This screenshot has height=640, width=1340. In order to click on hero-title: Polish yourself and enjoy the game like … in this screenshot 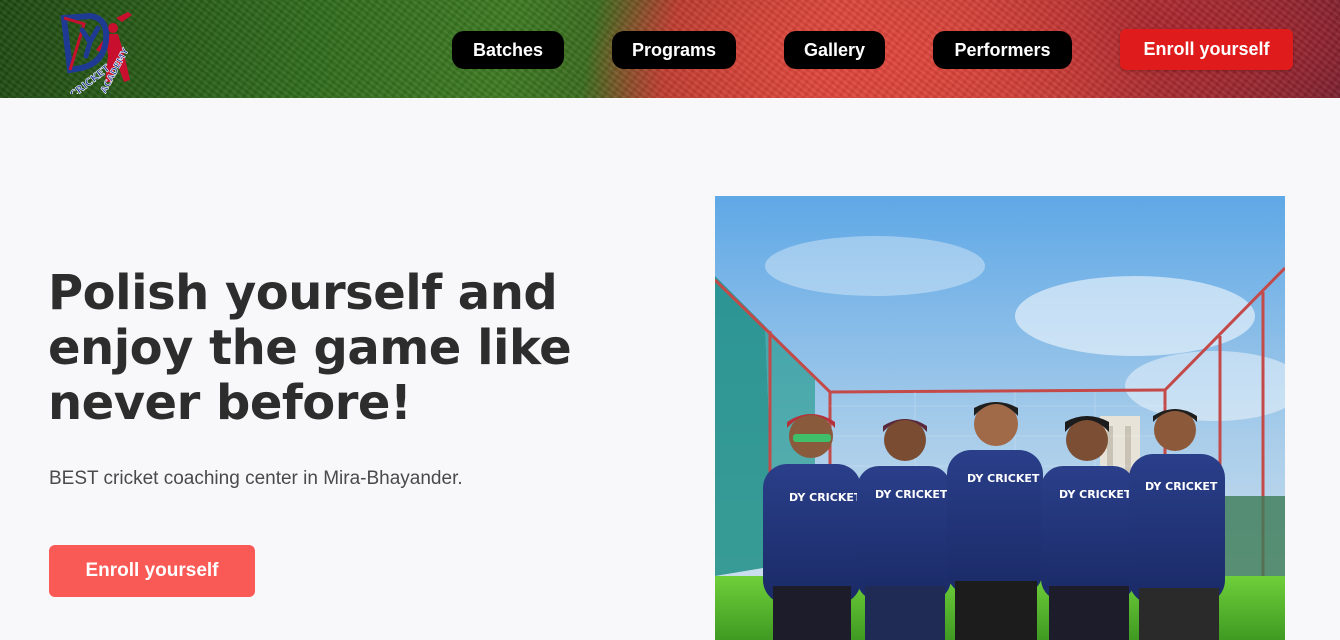, I will do `click(328, 348)`.